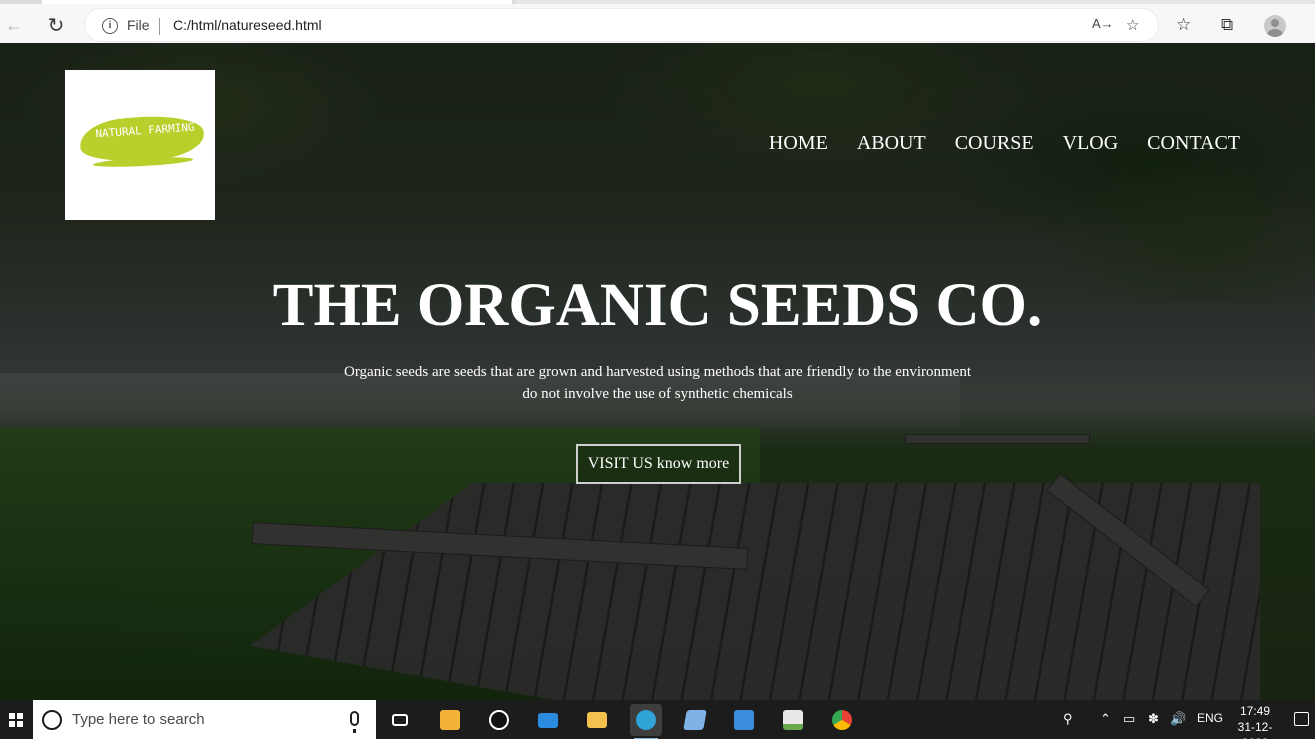 This screenshot has height=739, width=1315. Describe the element at coordinates (994, 143) in the screenshot. I see `nav-course-link: COURSE` at that location.